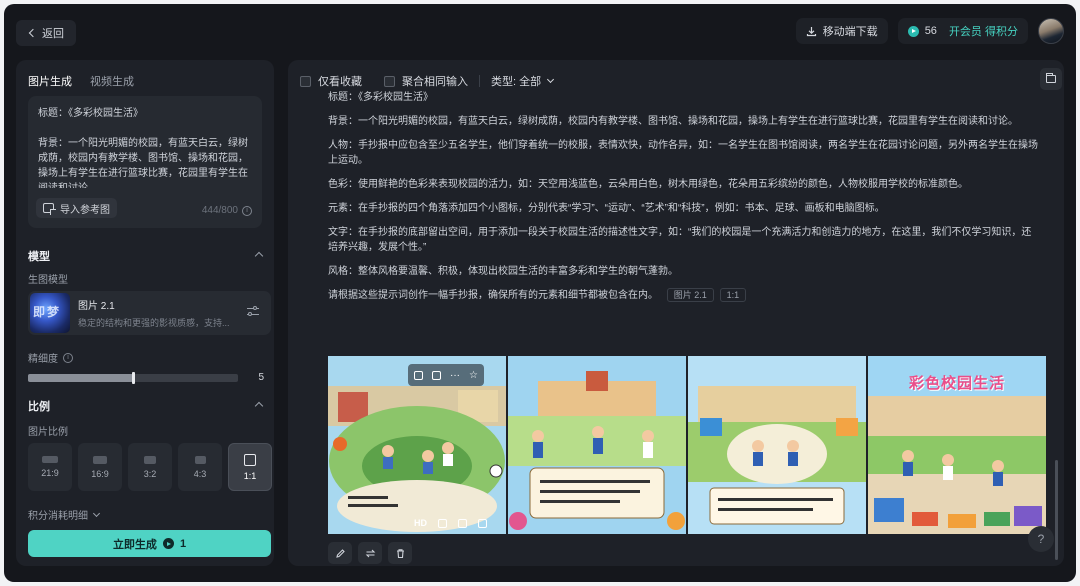 The width and height of the screenshot is (1080, 586). I want to click on record-actions, so click(370, 553).